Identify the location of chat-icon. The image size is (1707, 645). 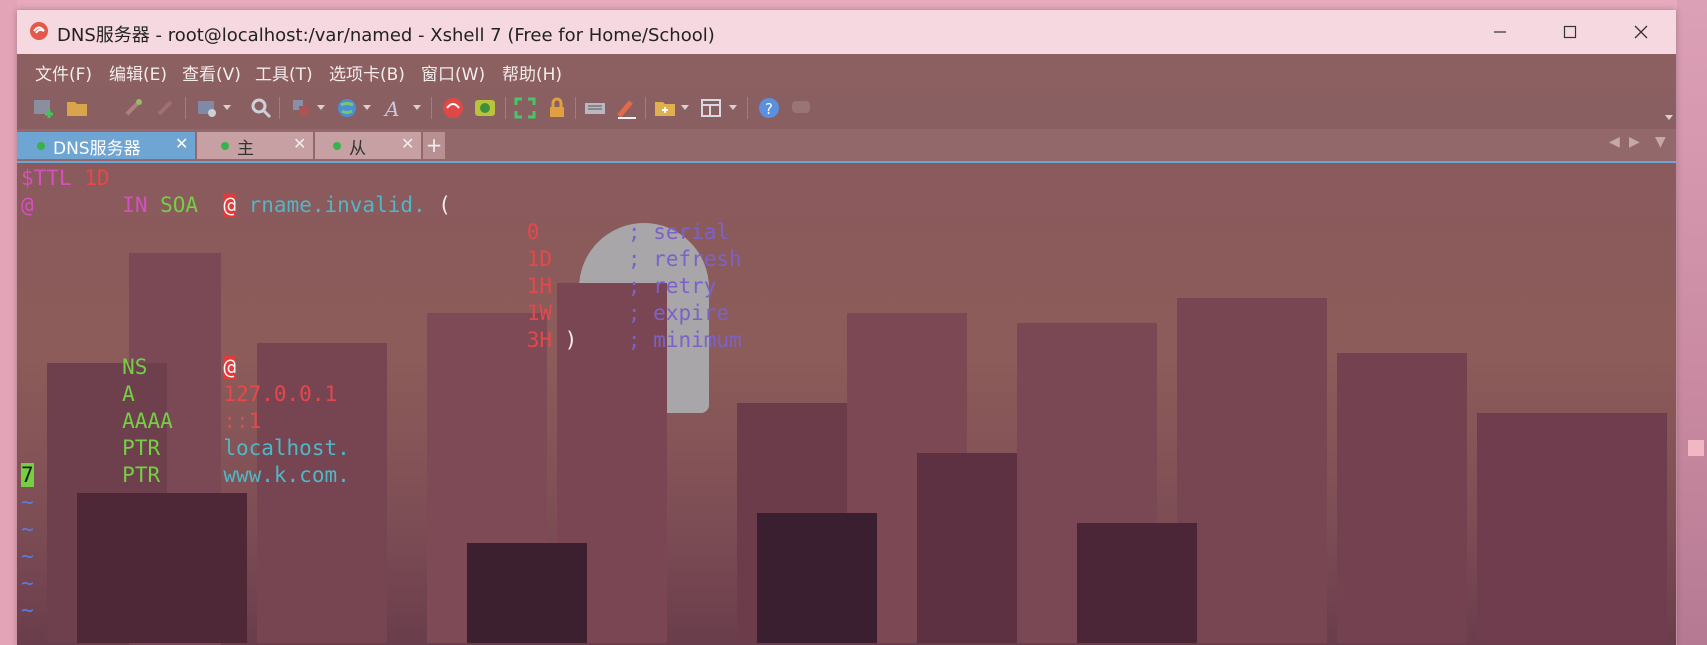
(801, 108).